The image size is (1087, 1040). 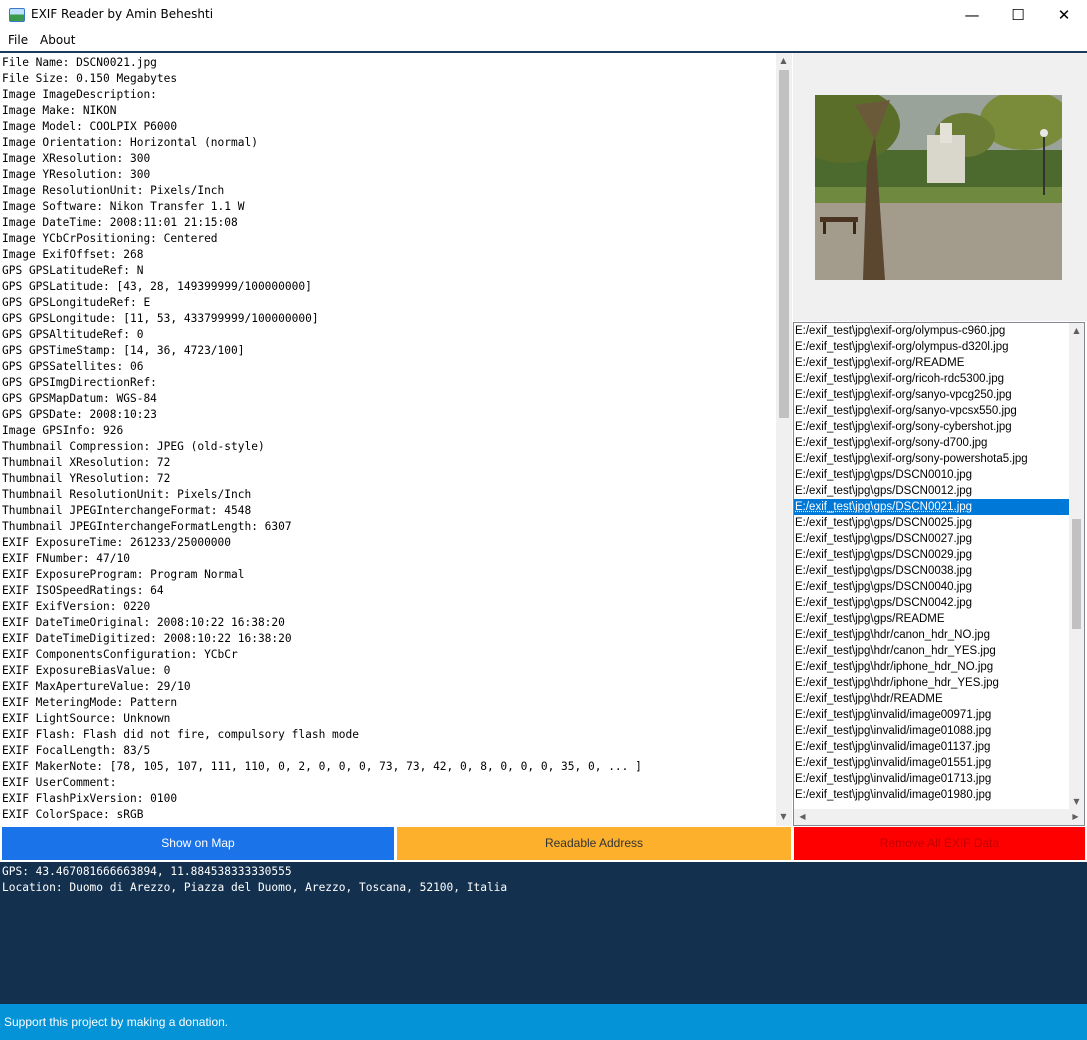 What do you see at coordinates (18, 40) in the screenshot?
I see `menu-file: File` at bounding box center [18, 40].